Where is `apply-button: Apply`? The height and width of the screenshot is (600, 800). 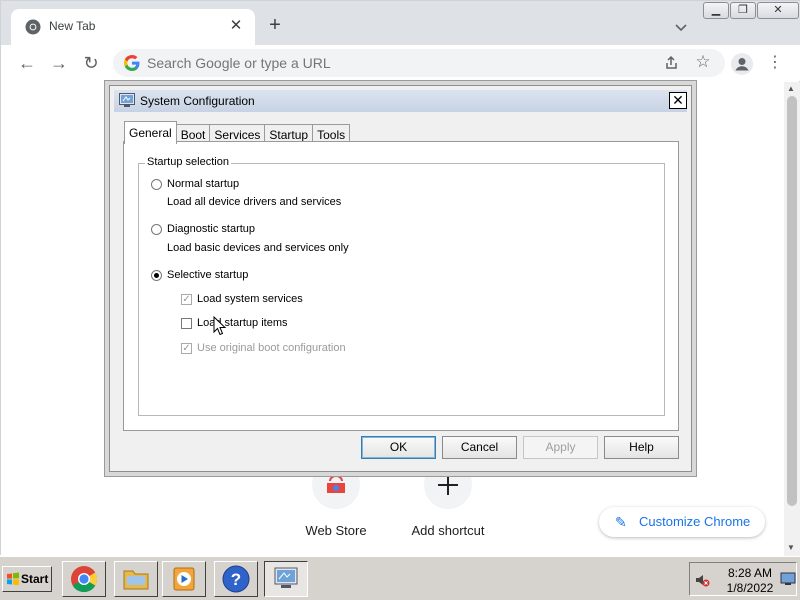 apply-button: Apply is located at coordinates (560, 447).